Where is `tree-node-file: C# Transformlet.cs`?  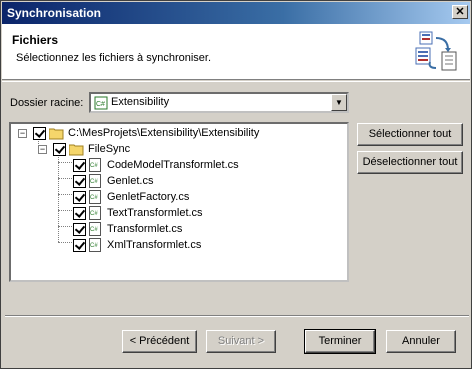 tree-node-file: C# Transformlet.cs is located at coordinates (179, 230).